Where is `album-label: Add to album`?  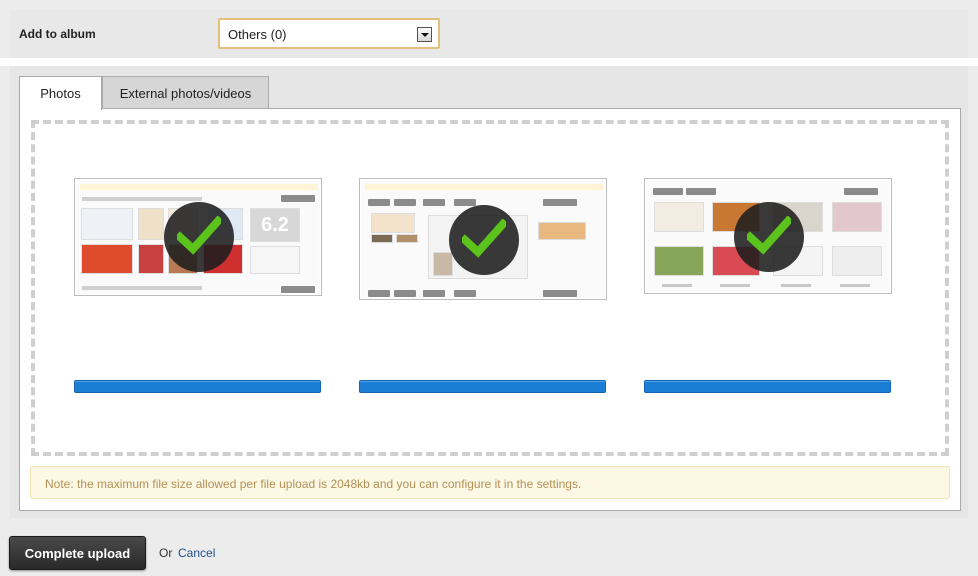 album-label: Add to album is located at coordinates (57, 34).